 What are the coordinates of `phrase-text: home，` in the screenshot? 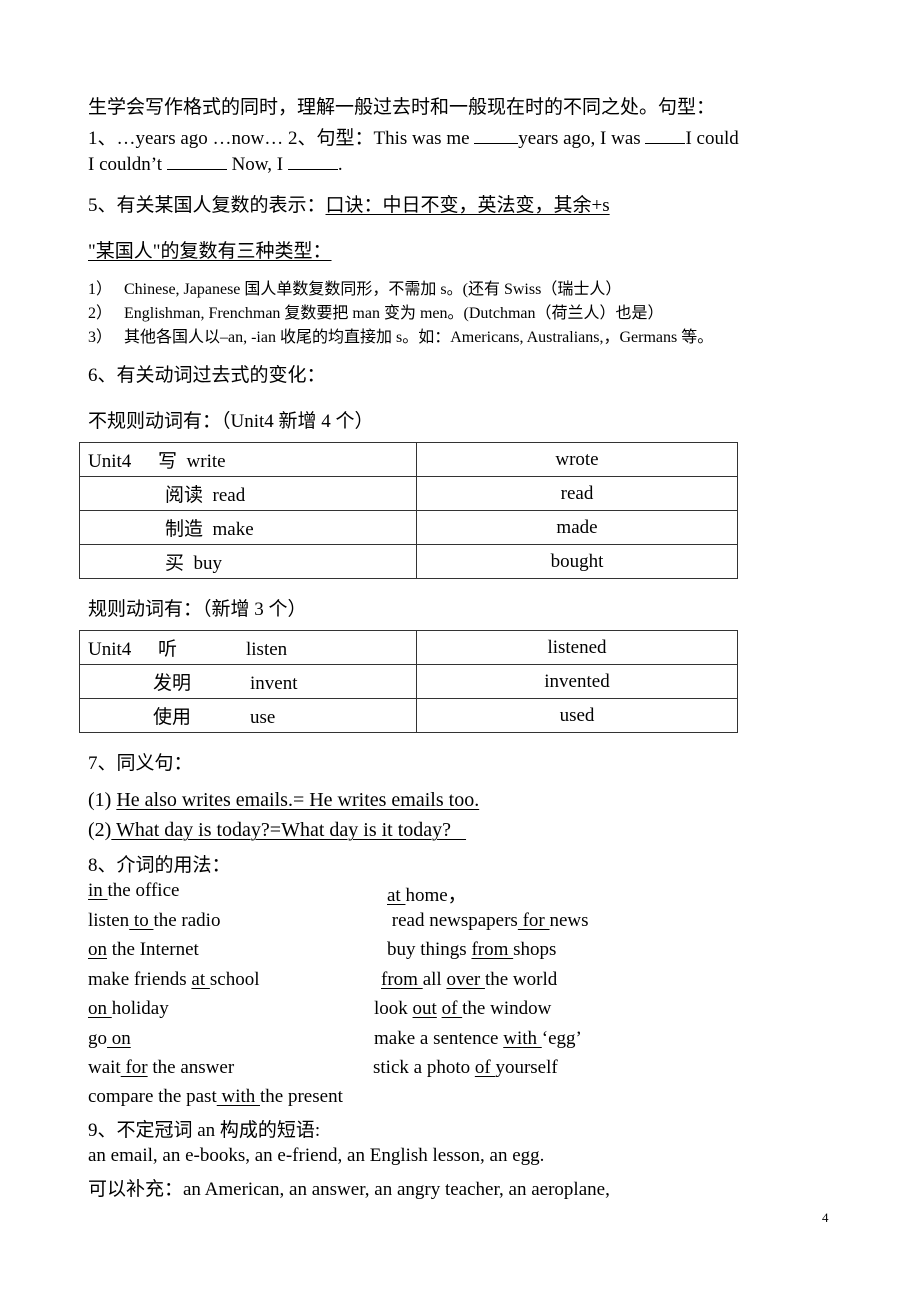 It's located at (436, 895).